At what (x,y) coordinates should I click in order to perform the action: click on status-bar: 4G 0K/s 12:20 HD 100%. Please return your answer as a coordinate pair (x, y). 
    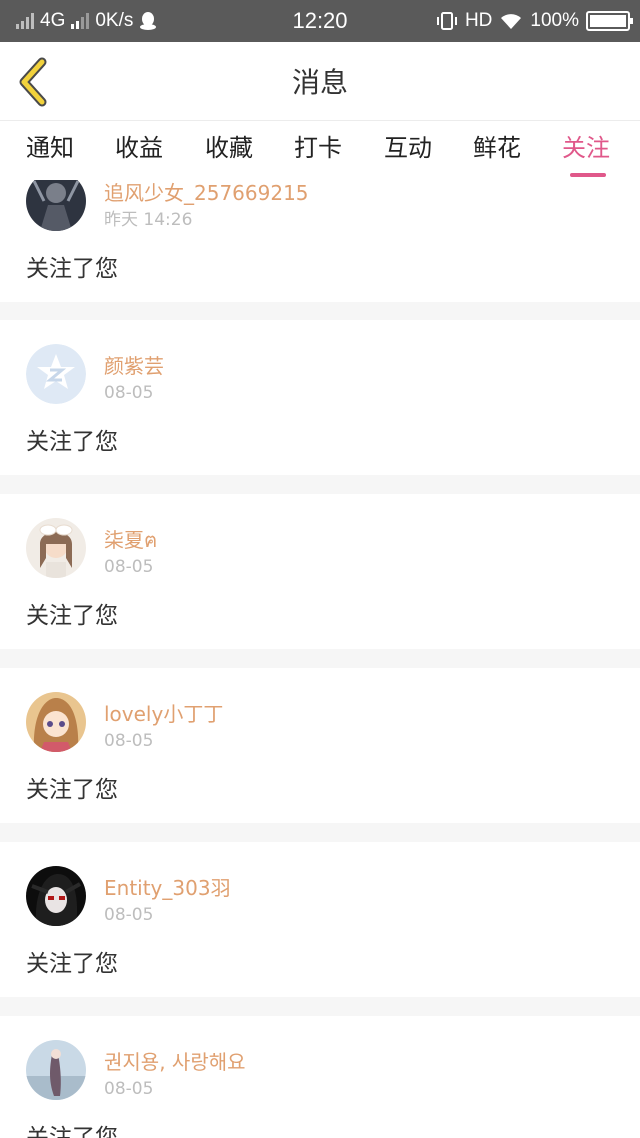
    Looking at the image, I should click on (320, 21).